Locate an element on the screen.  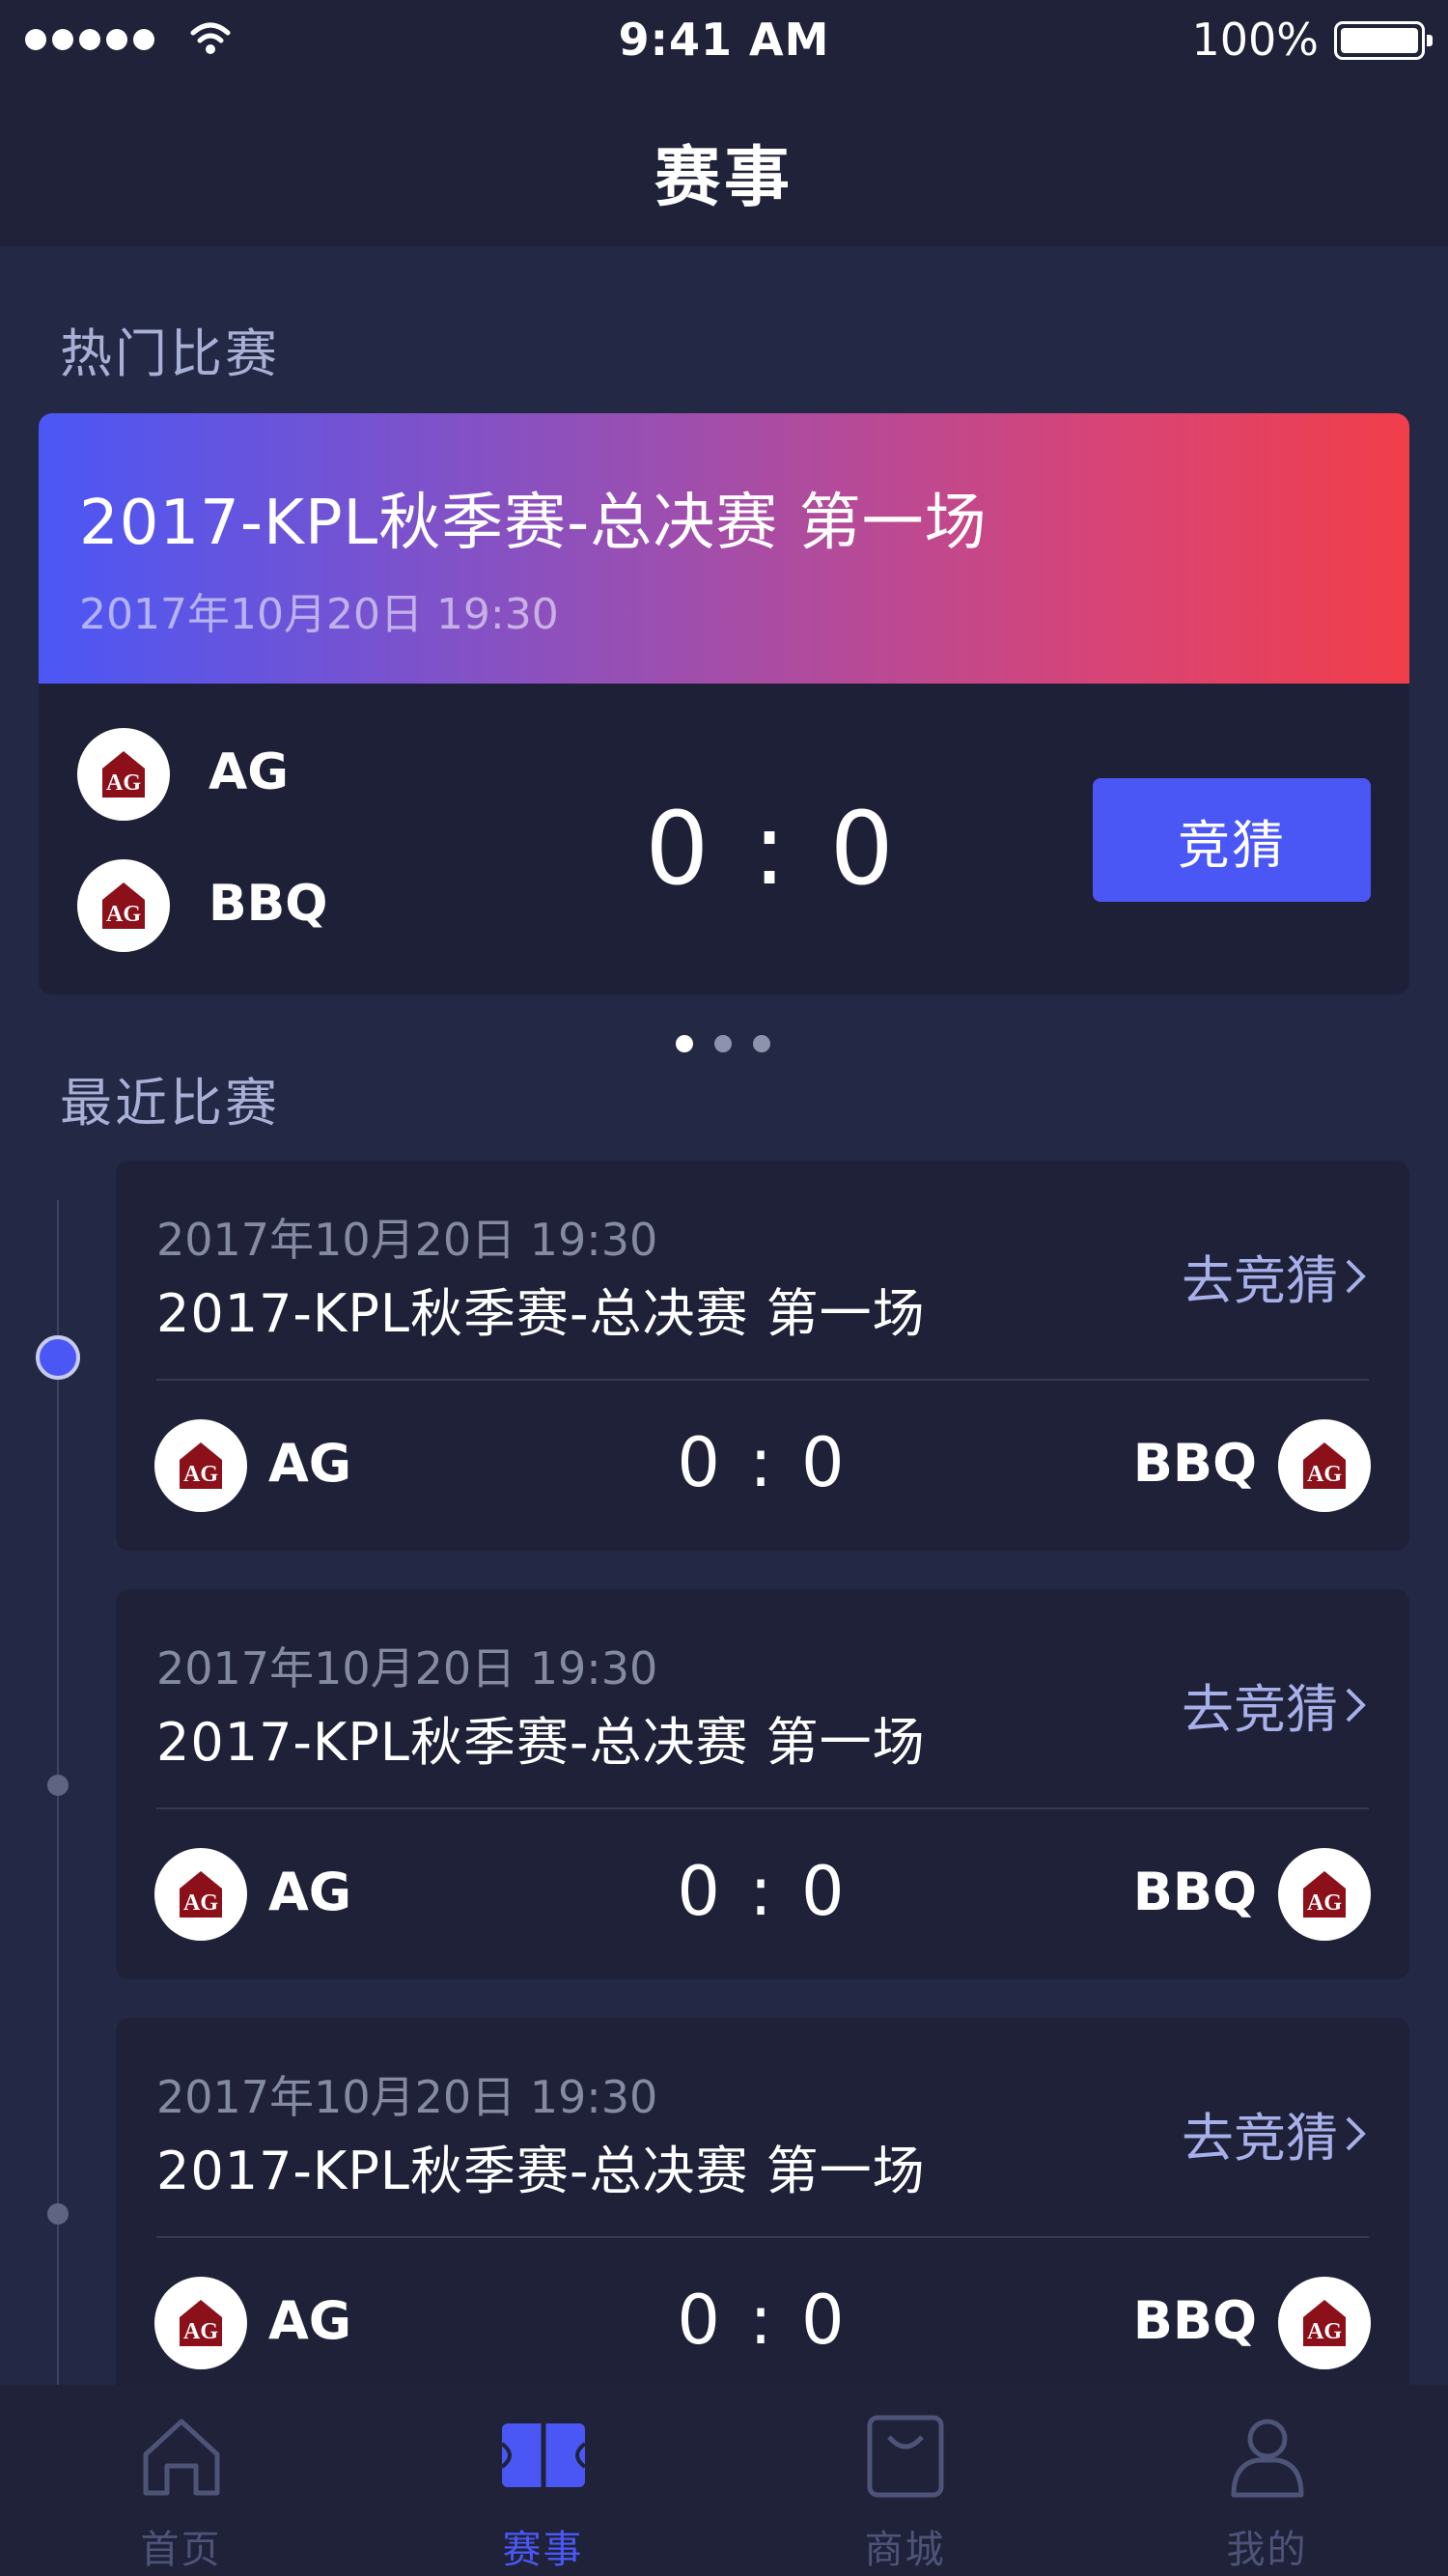
battery-icon is located at coordinates (1384, 41).